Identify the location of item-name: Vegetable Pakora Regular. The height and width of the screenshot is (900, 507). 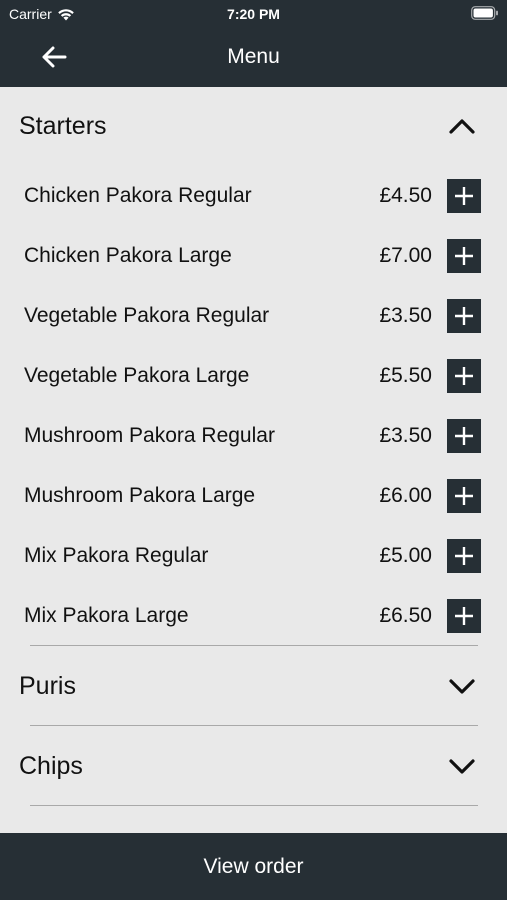
(147, 315).